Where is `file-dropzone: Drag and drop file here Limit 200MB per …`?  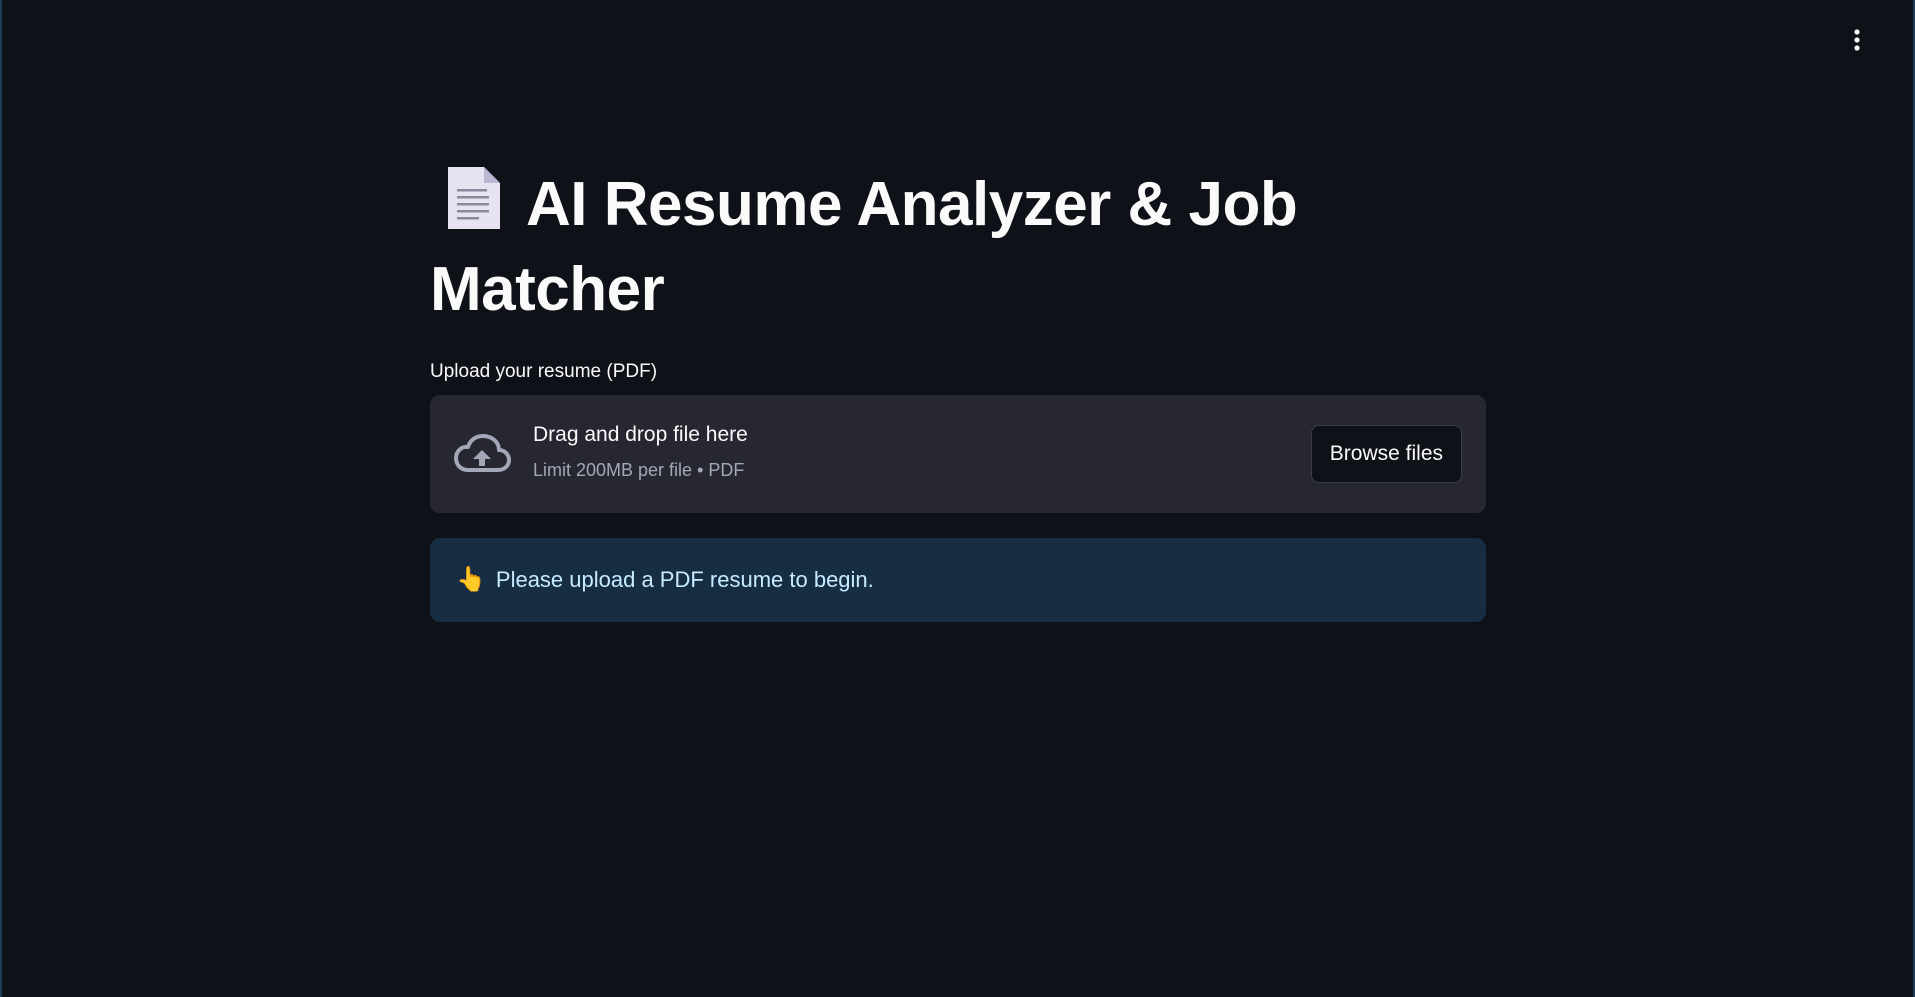
file-dropzone: Drag and drop file here Limit 200MB per … is located at coordinates (958, 454).